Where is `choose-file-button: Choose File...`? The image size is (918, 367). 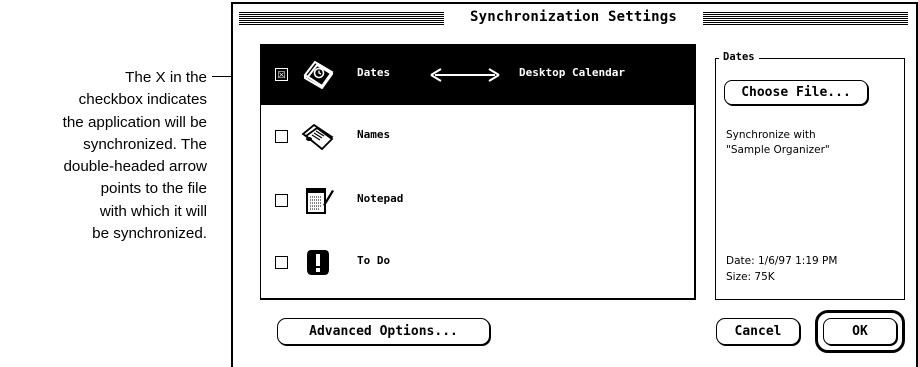 choose-file-button: Choose File... is located at coordinates (796, 92).